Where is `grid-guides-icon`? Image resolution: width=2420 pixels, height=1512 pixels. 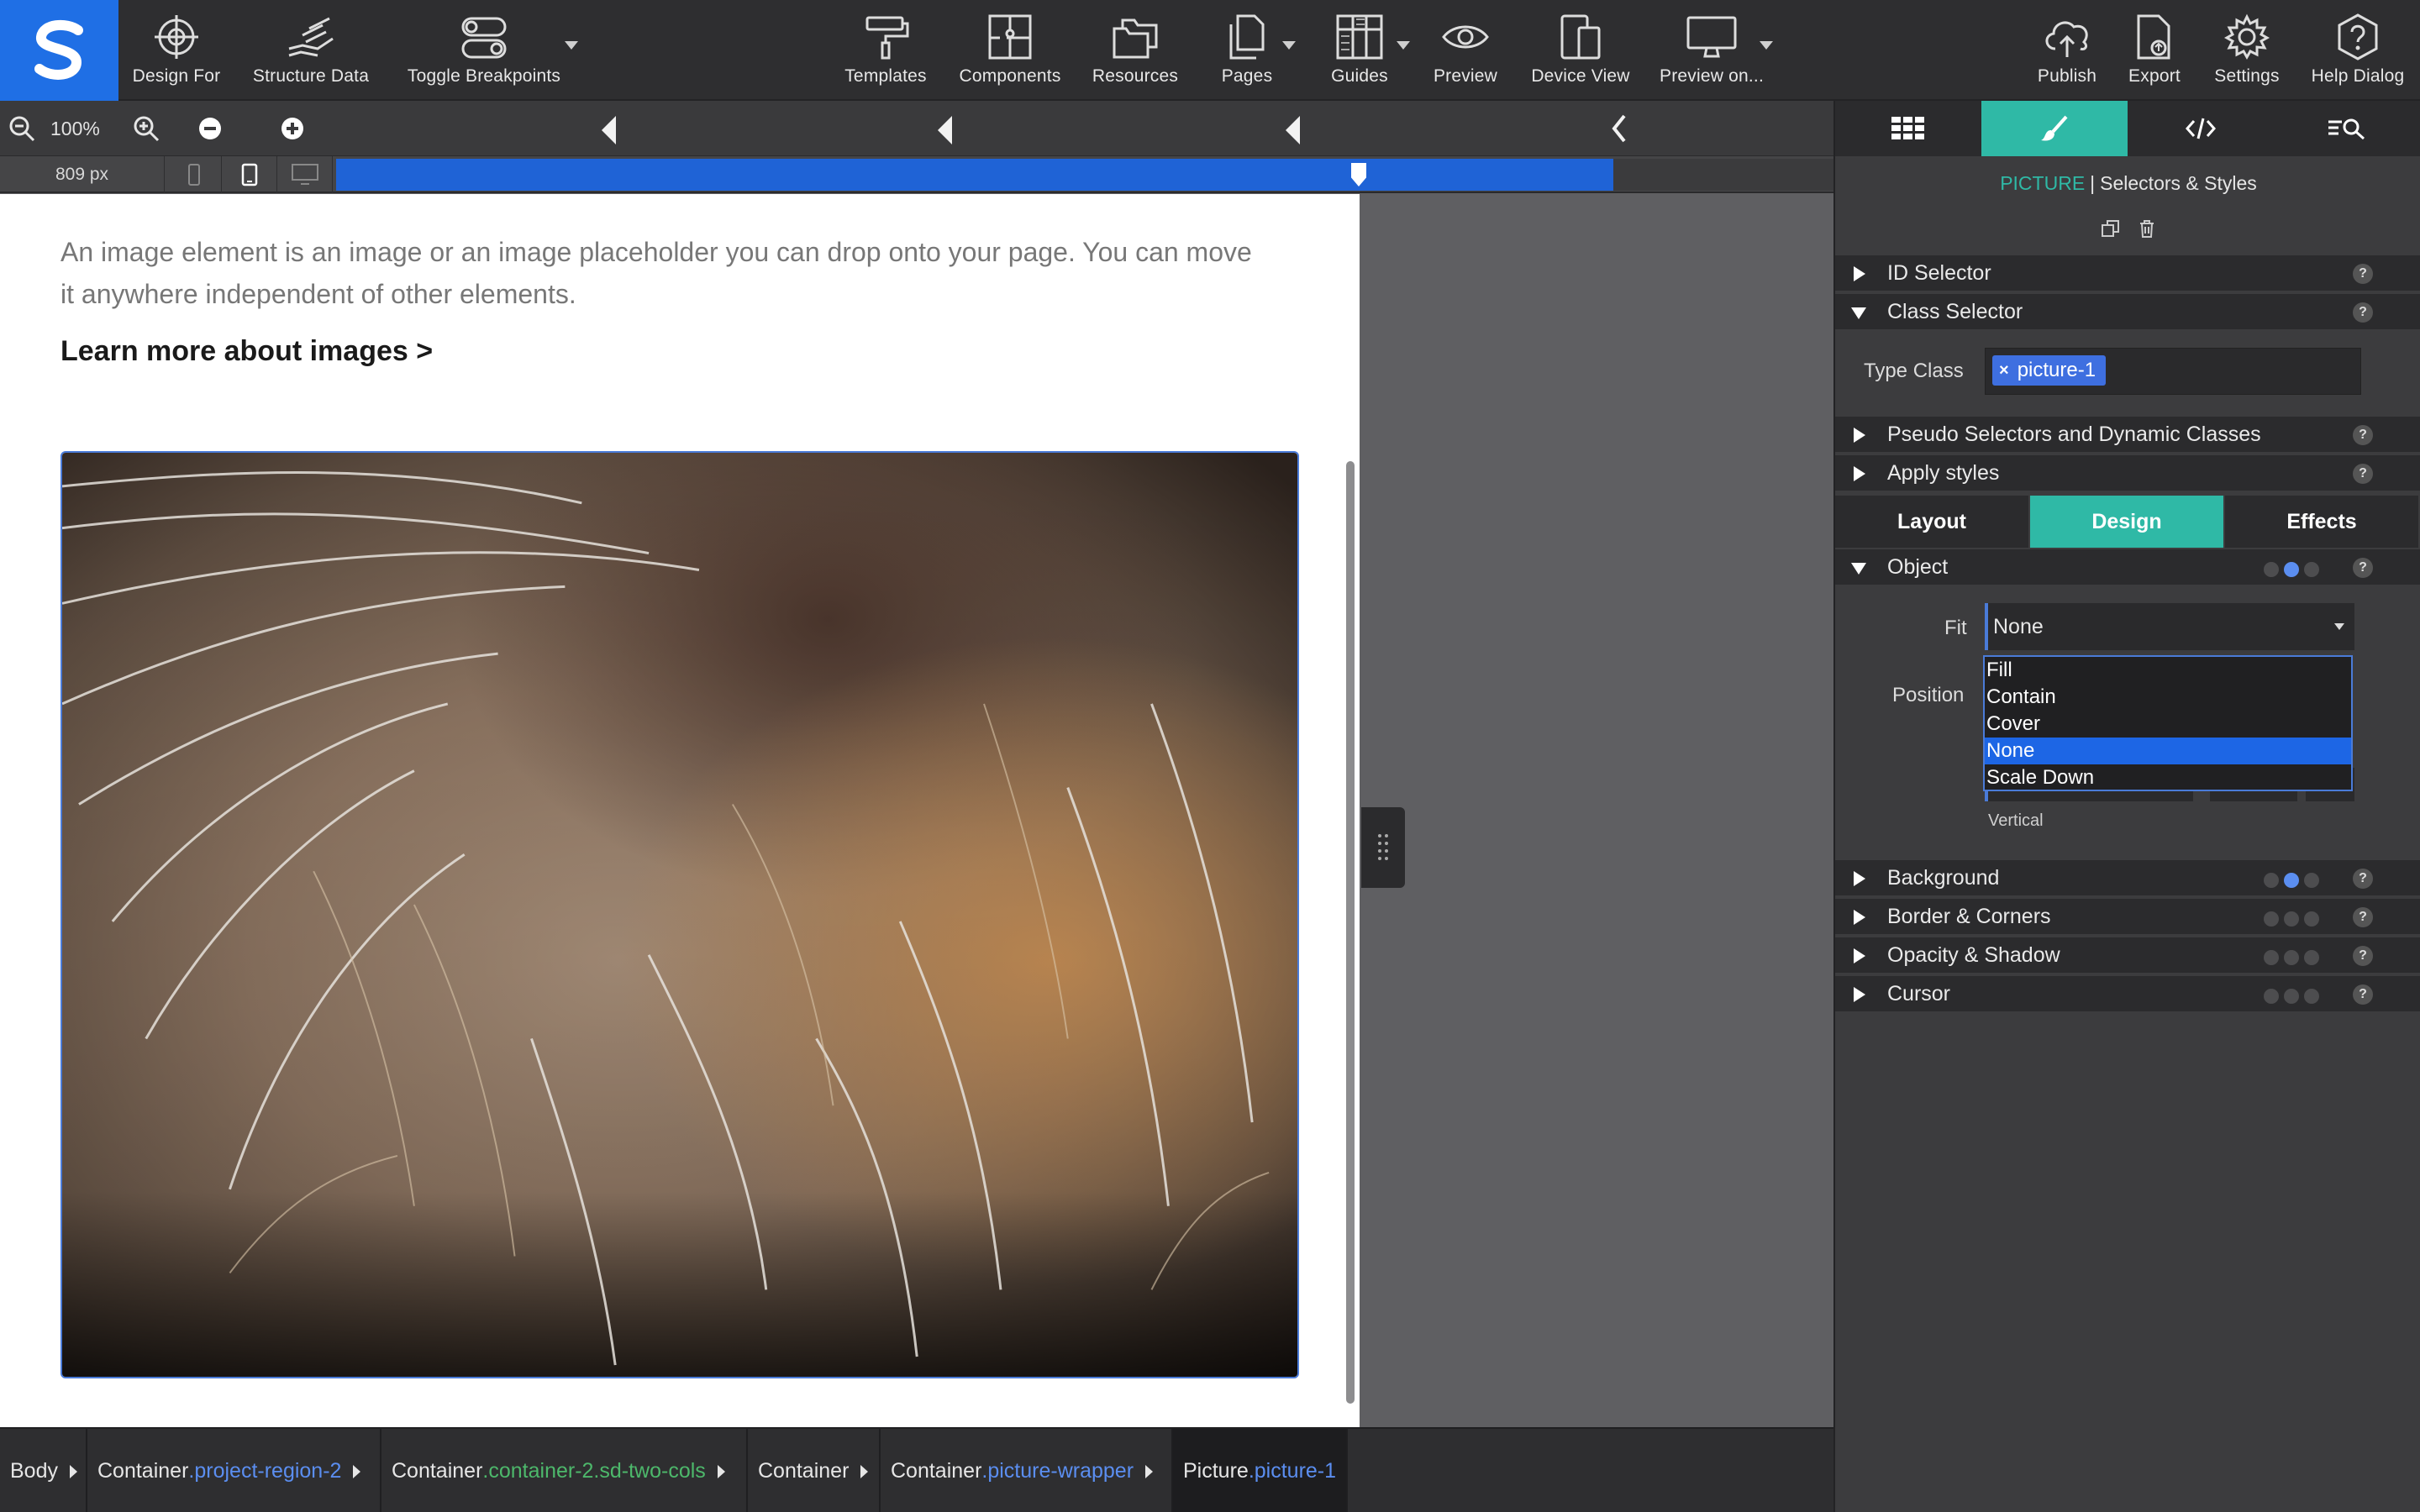
grid-guides-icon is located at coordinates (1360, 37).